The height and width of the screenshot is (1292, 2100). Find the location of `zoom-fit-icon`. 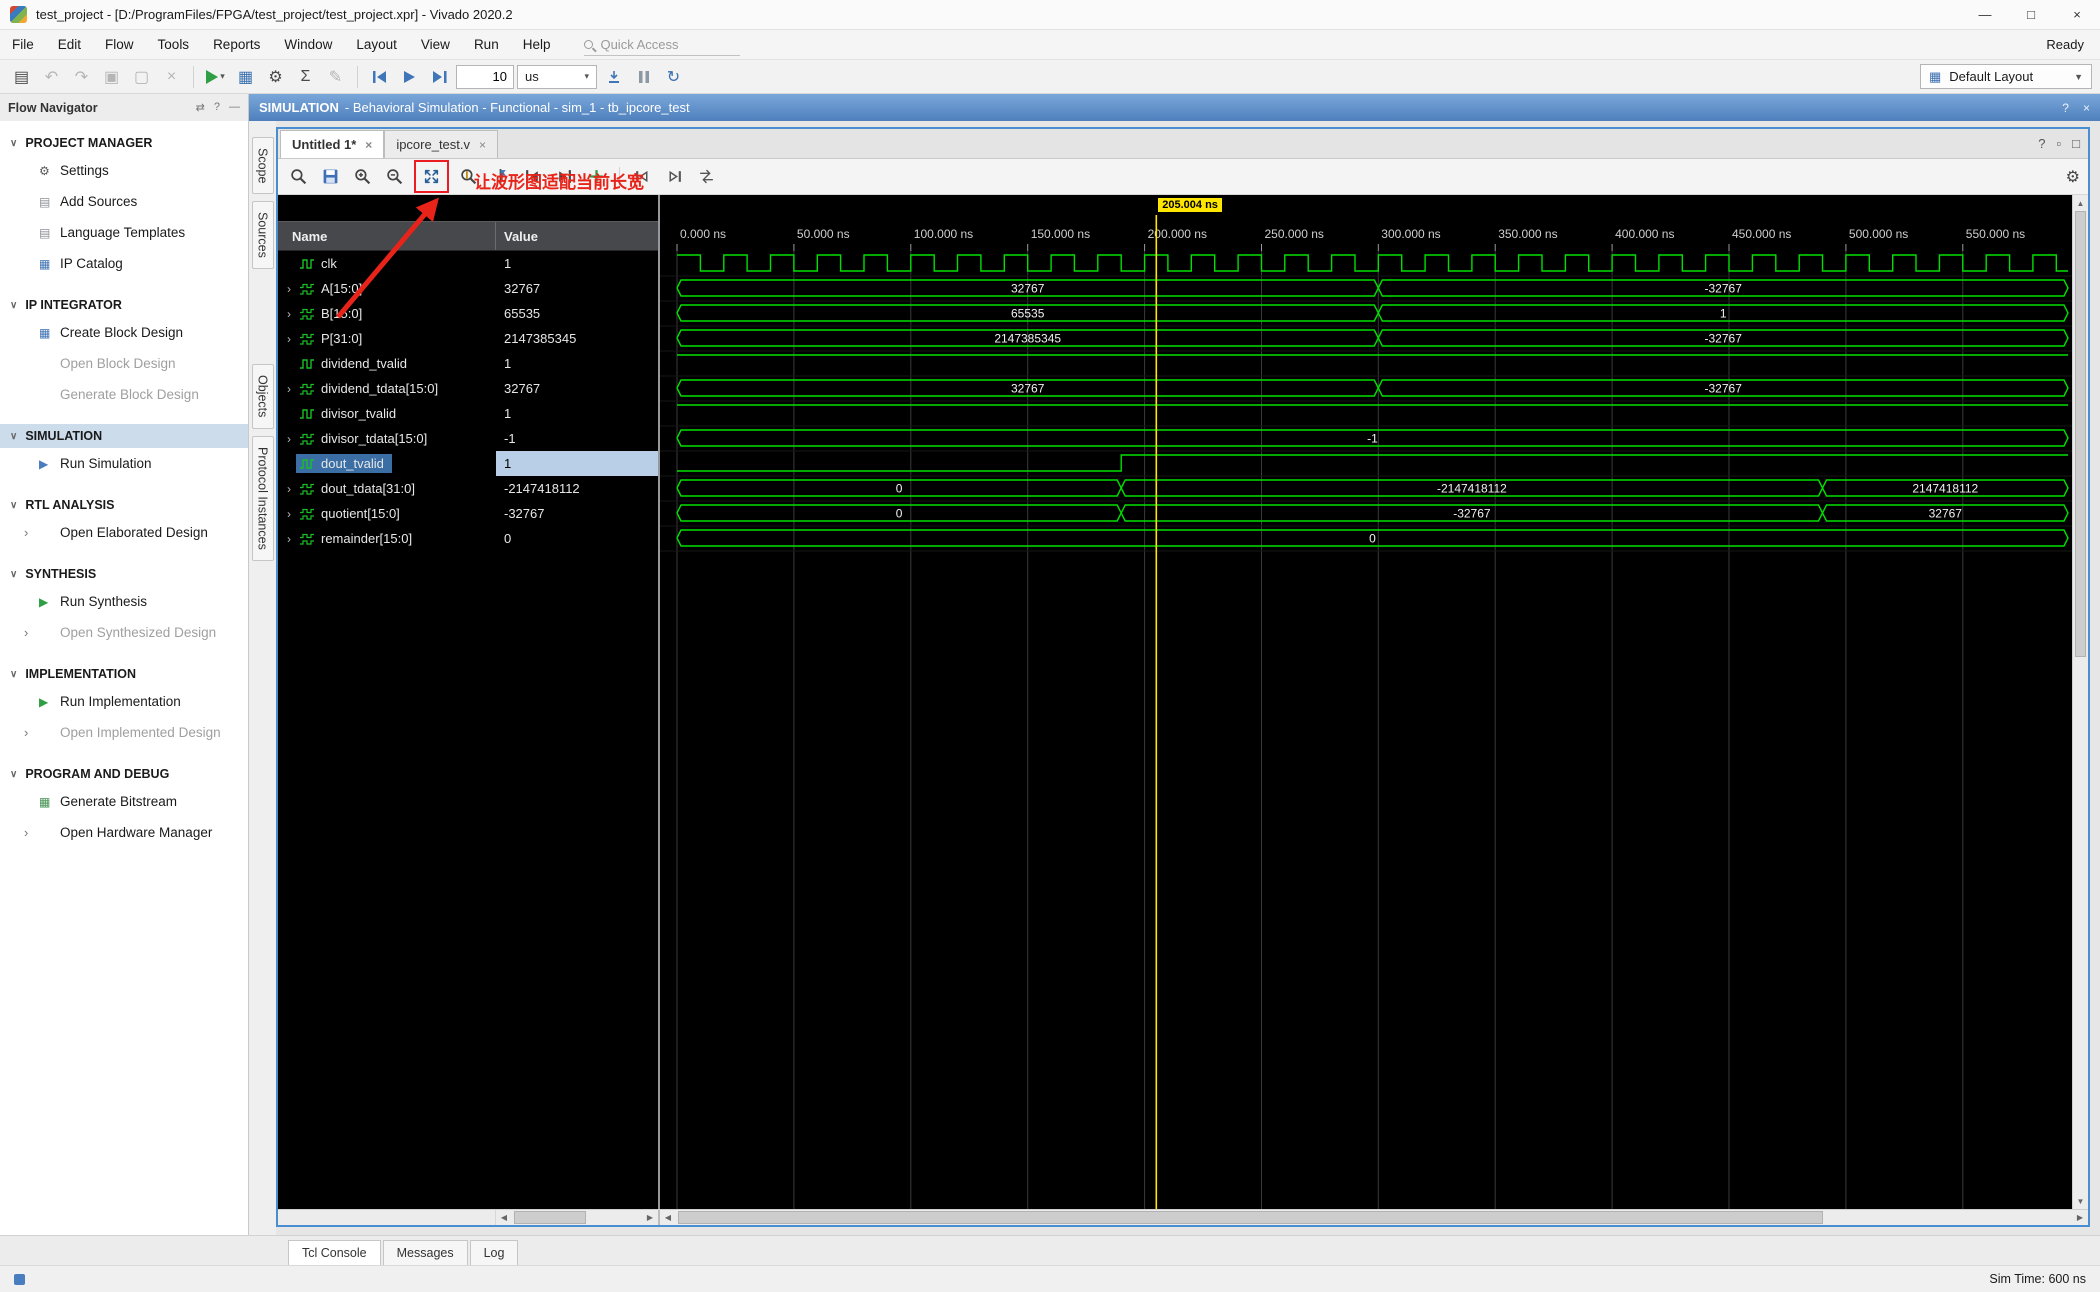

zoom-fit-icon is located at coordinates (431, 176).